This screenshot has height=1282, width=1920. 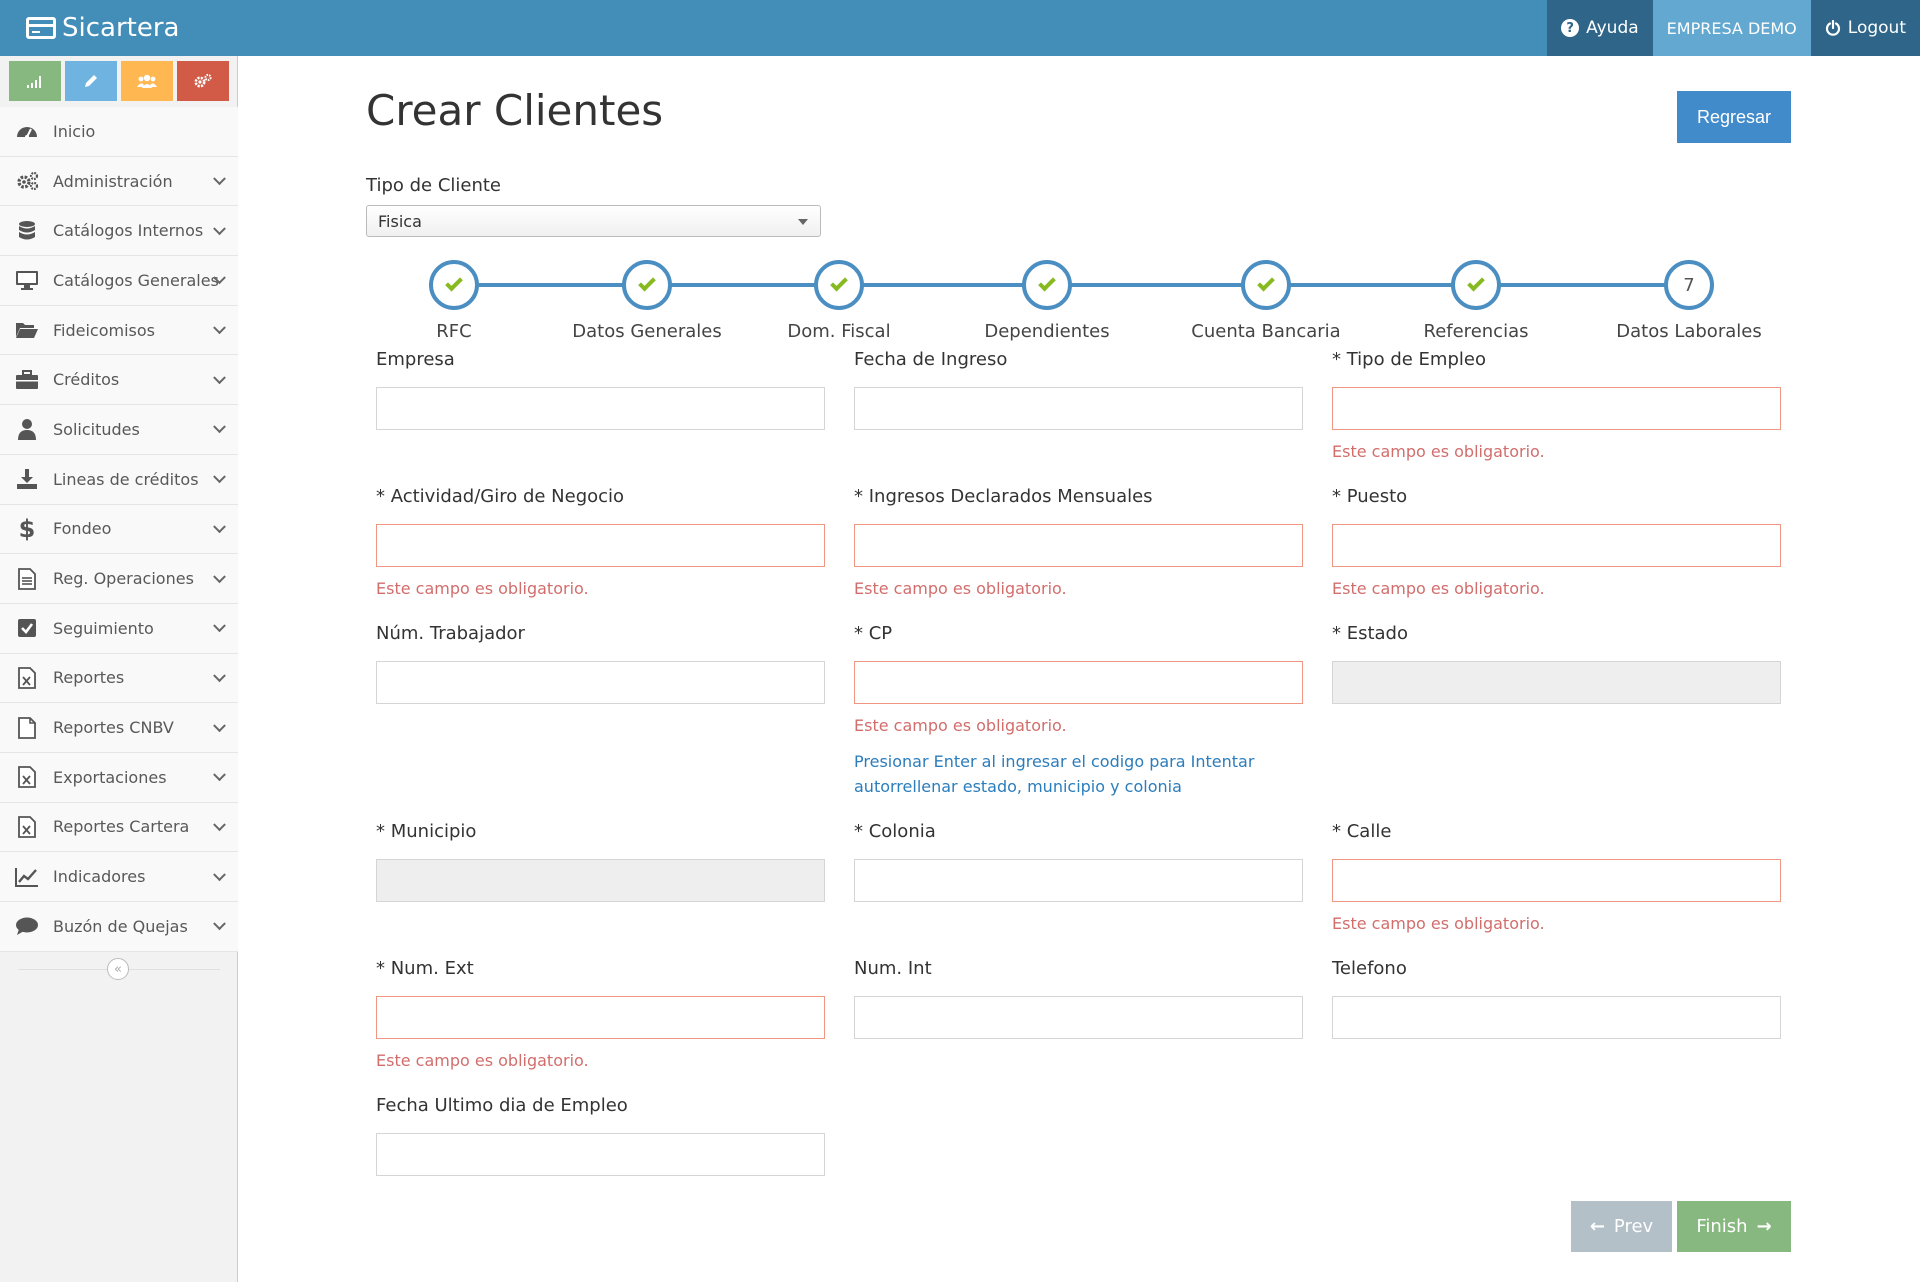 I want to click on shortcut-settings-button, so click(x=203, y=81).